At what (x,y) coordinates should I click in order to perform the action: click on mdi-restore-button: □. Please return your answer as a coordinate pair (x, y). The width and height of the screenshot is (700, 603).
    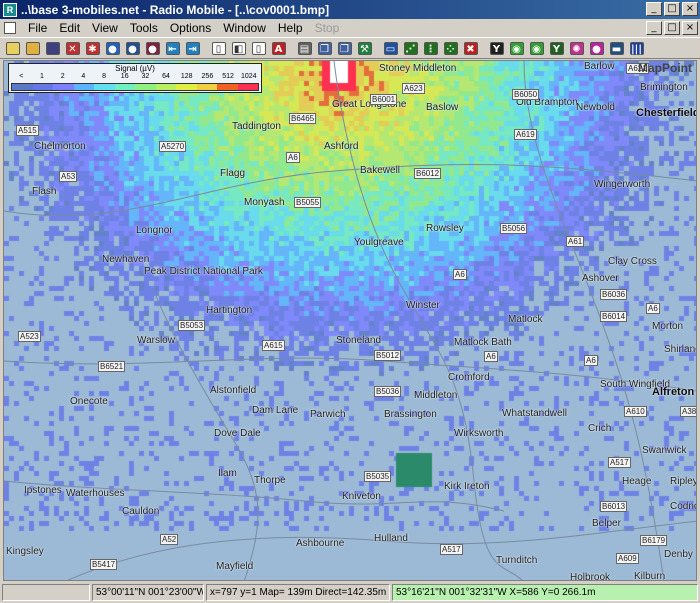
    Looking at the image, I should click on (672, 28).